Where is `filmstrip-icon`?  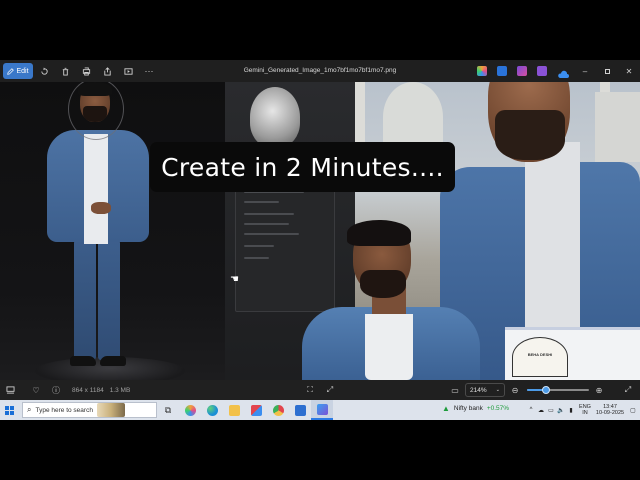
filmstrip-icon is located at coordinates (10, 390).